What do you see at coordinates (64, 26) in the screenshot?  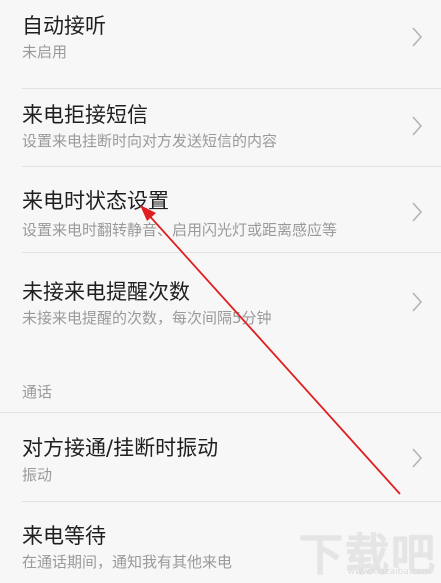 I see `setting-title: 自动接听` at bounding box center [64, 26].